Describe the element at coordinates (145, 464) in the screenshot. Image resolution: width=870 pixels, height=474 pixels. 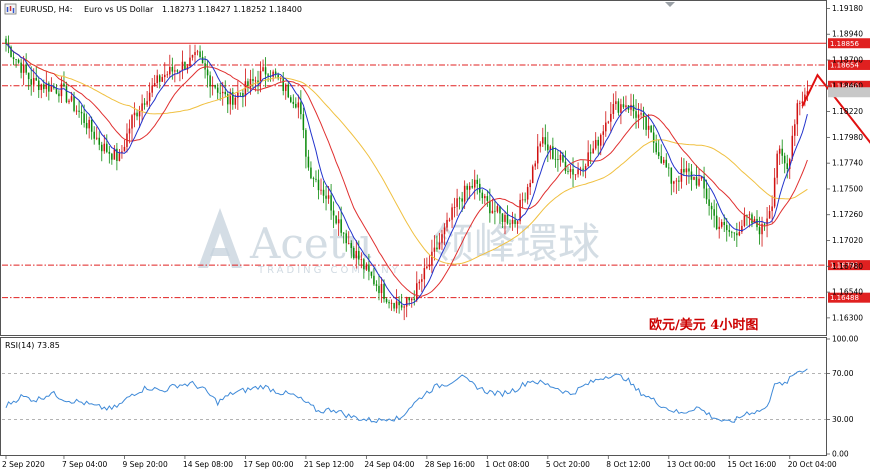
I see `x-tick-label: 9 Sep 20:00` at that location.